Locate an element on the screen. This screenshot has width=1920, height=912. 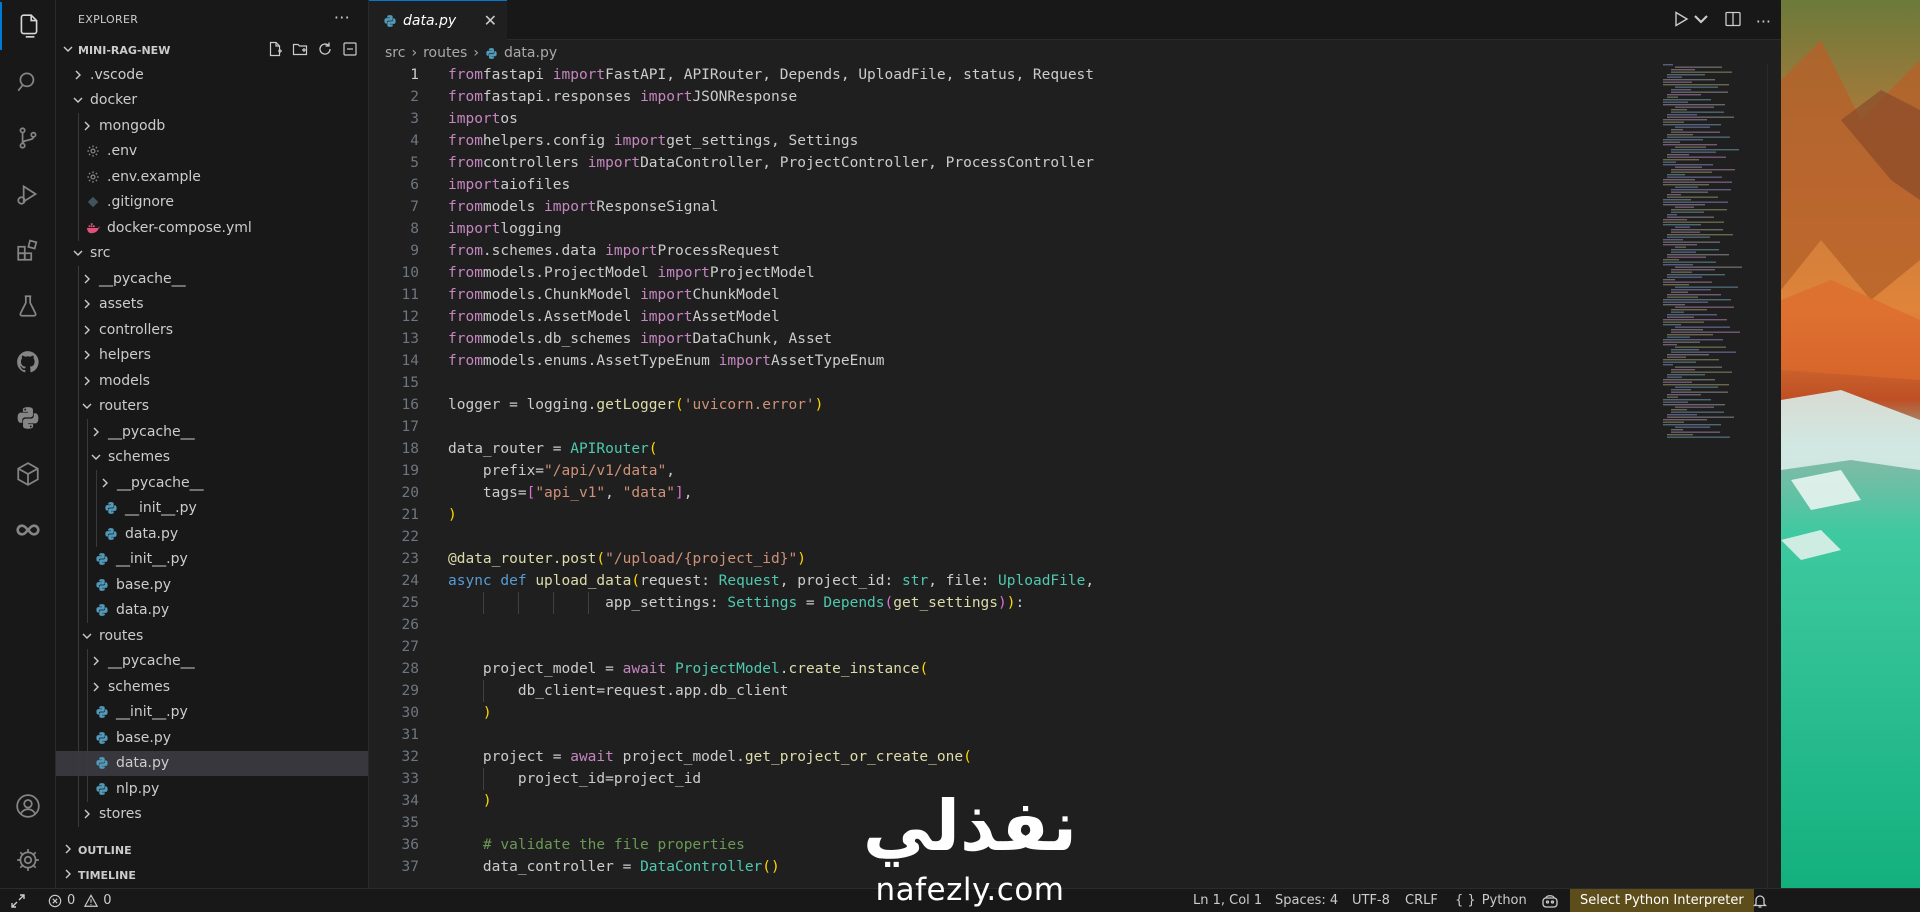
package-icon is located at coordinates (28, 474).